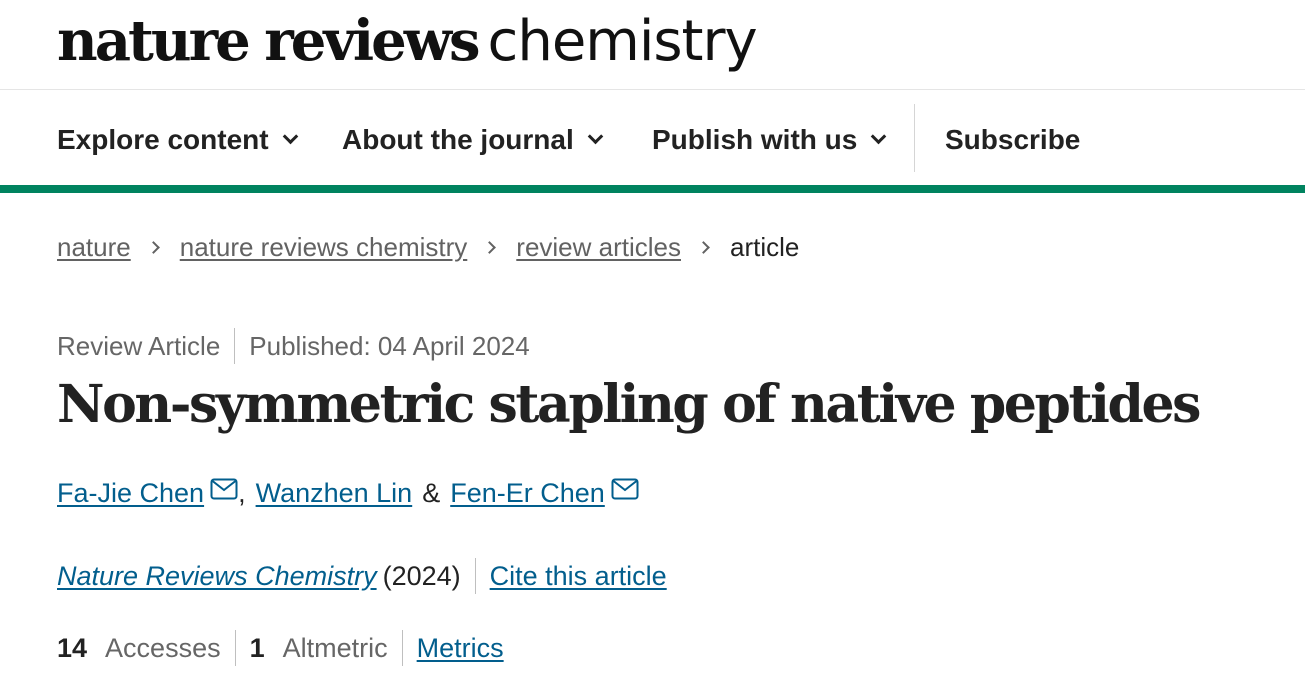 This screenshot has width=1305, height=675. What do you see at coordinates (527, 493) in the screenshot?
I see `author-link: Fen-Er Chen` at bounding box center [527, 493].